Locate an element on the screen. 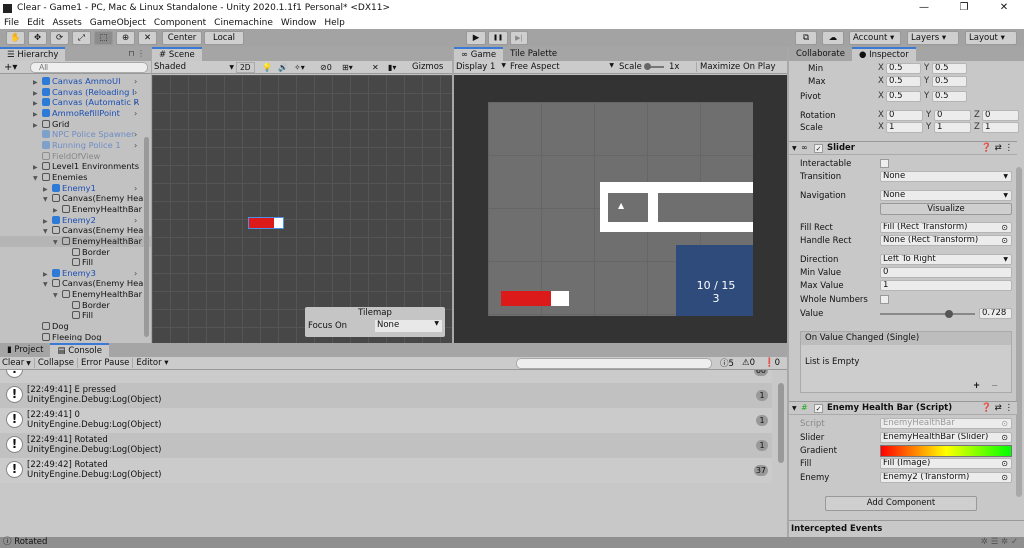 Image resolution: width=1024 pixels, height=548 pixels. tab-game: ∞ Game is located at coordinates (479, 54).